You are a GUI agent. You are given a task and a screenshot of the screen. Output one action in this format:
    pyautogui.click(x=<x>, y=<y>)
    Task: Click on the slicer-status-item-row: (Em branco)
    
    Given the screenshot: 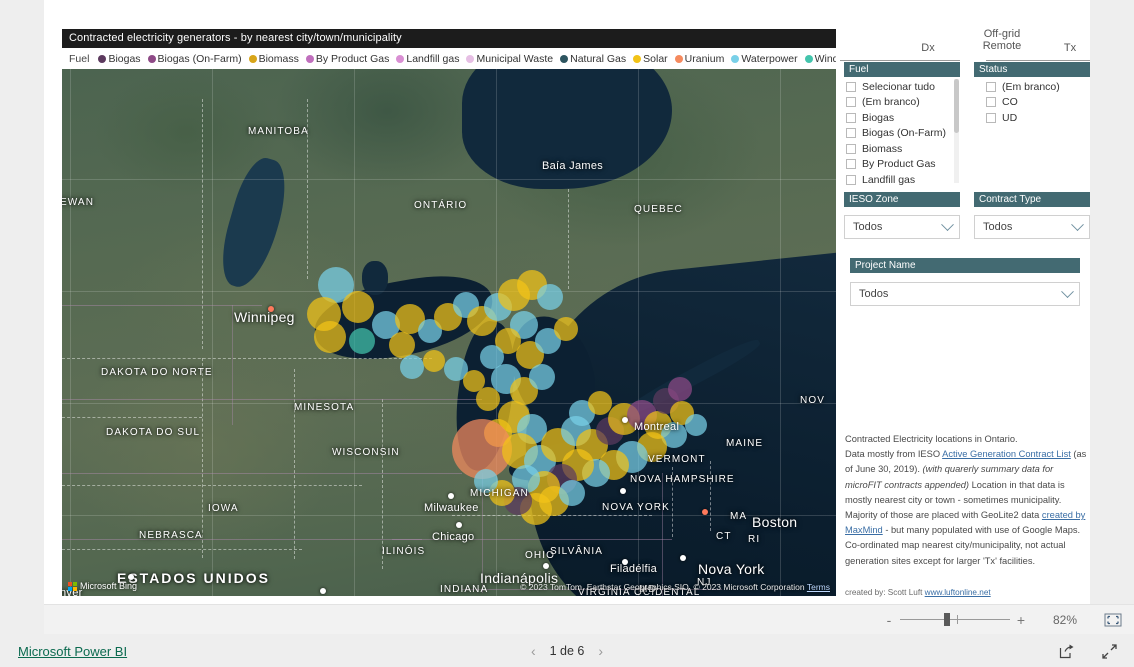 What is the action you would take?
    pyautogui.click(x=1037, y=87)
    